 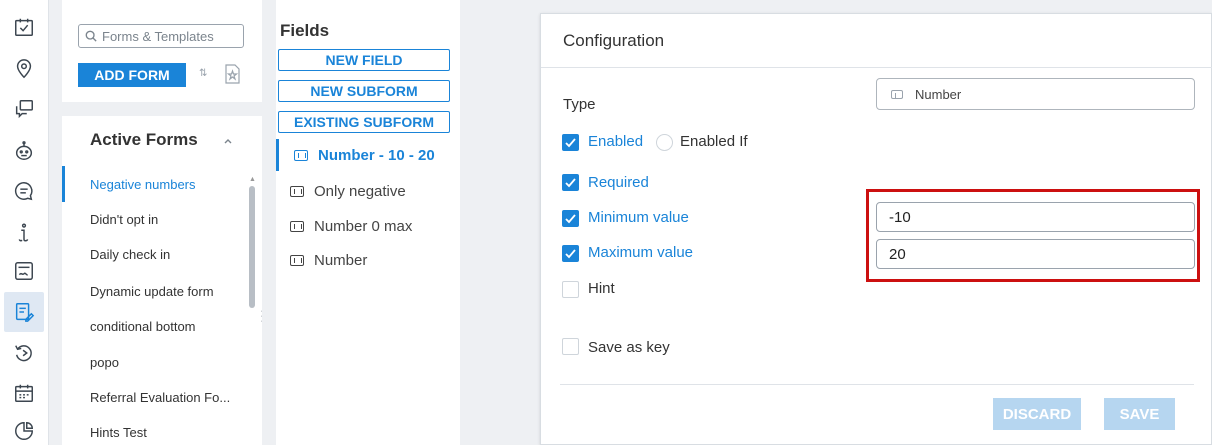 What do you see at coordinates (305, 30) in the screenshot?
I see `fields-title: Fields` at bounding box center [305, 30].